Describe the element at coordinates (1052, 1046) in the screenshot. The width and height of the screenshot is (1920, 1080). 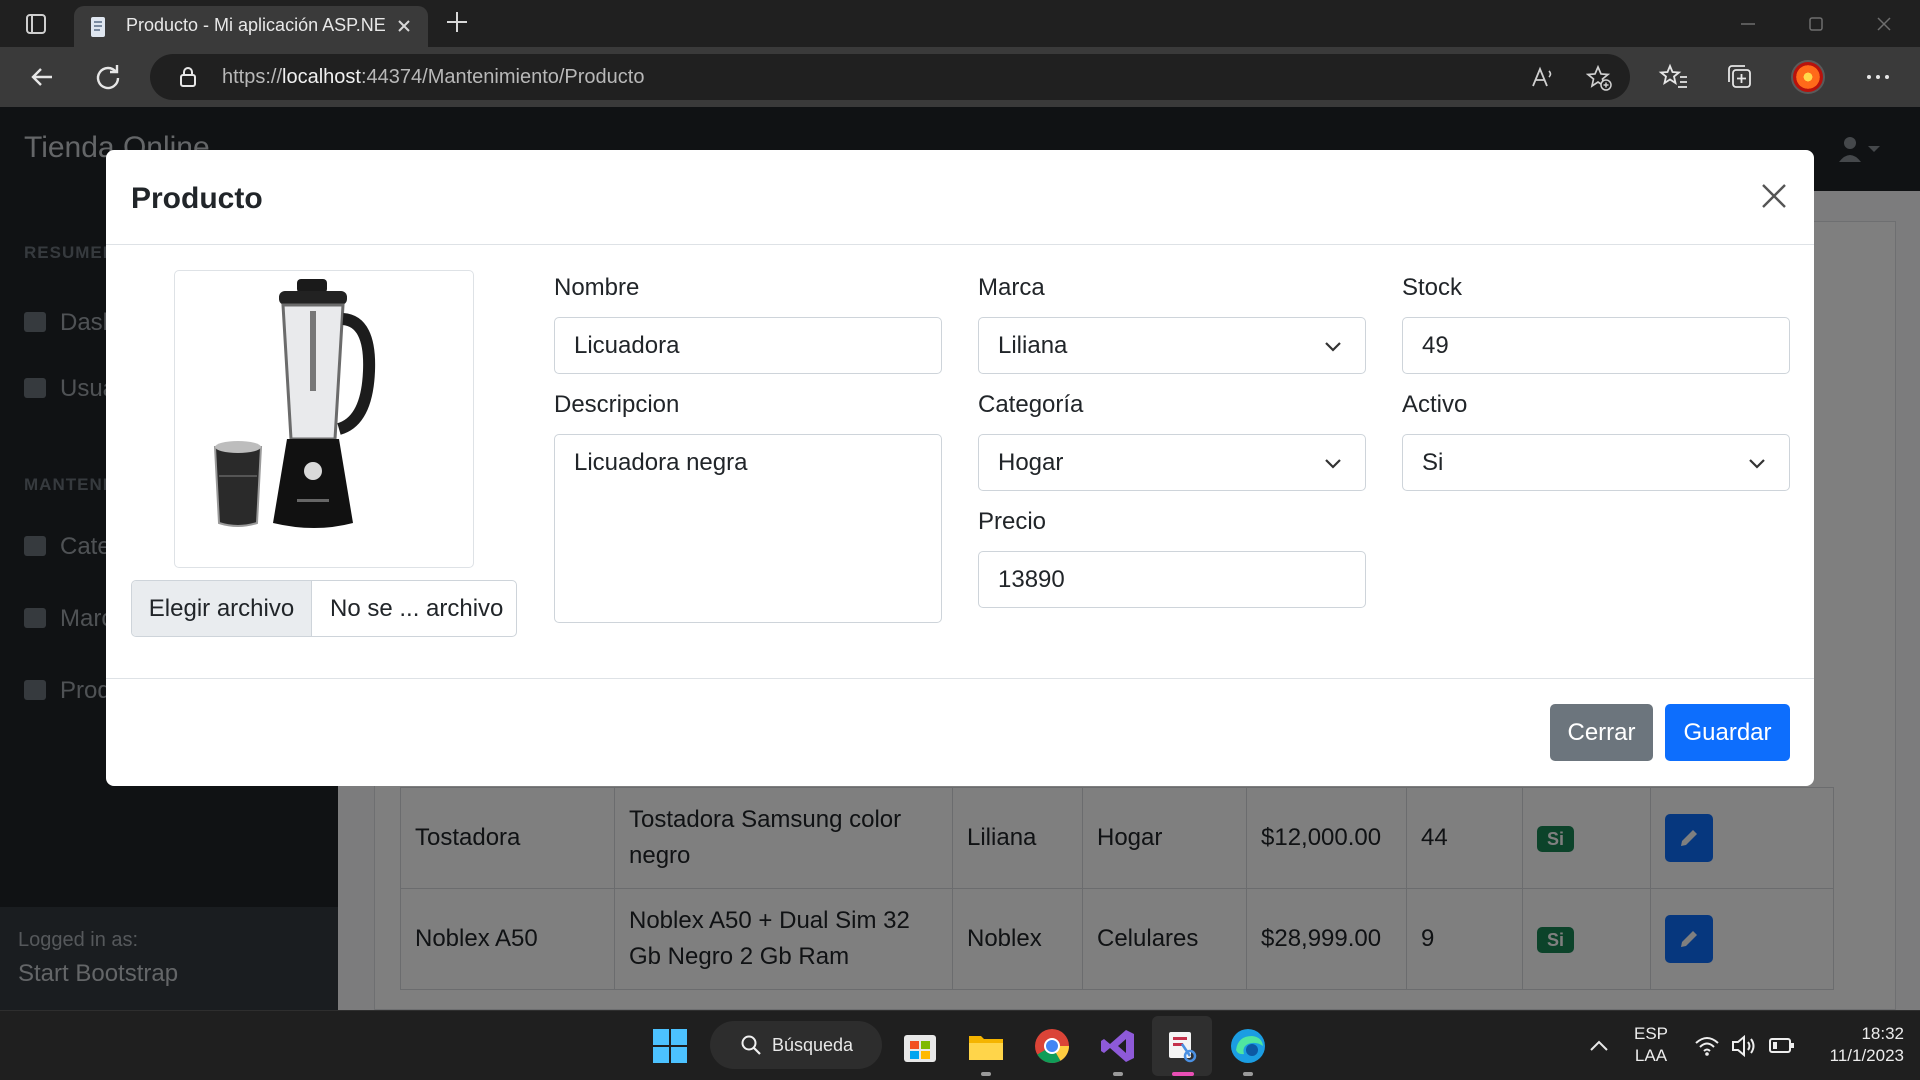
I see `chrome-icon` at that location.